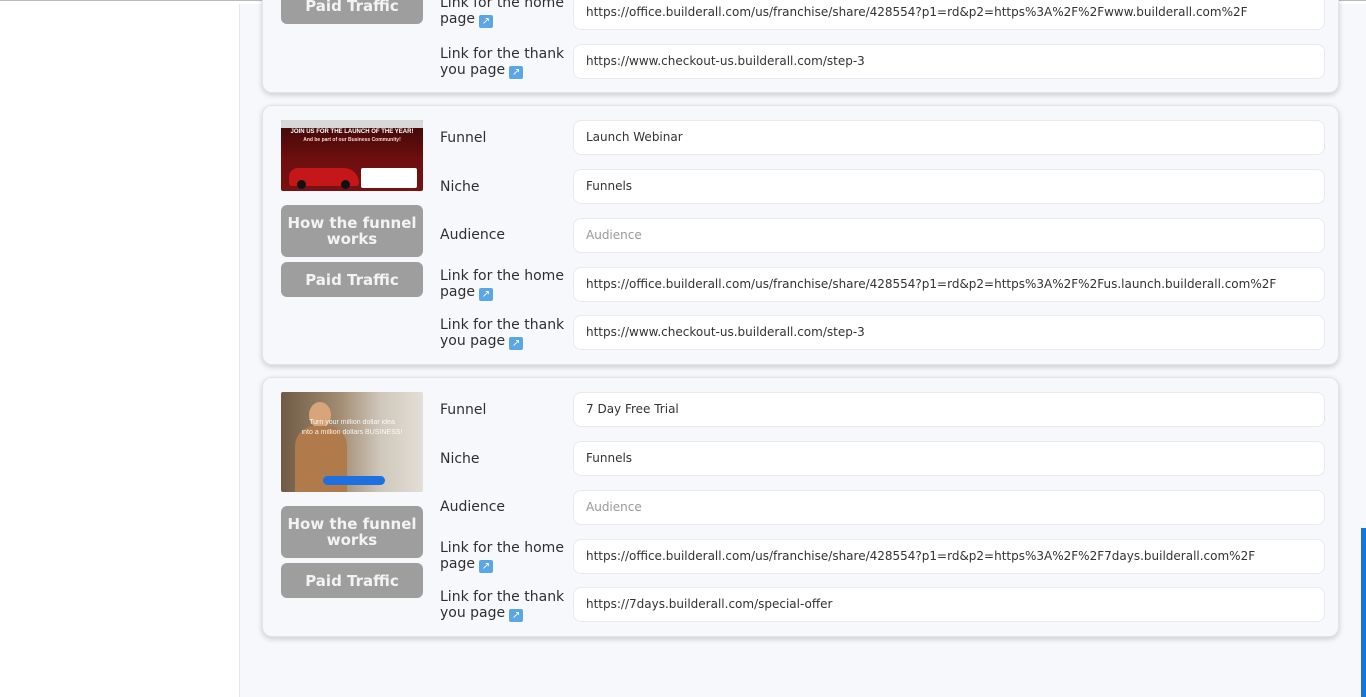 Image resolution: width=1366 pixels, height=697 pixels. Describe the element at coordinates (949, 409) in the screenshot. I see `funnel-field: 7 Day Free Trial` at that location.